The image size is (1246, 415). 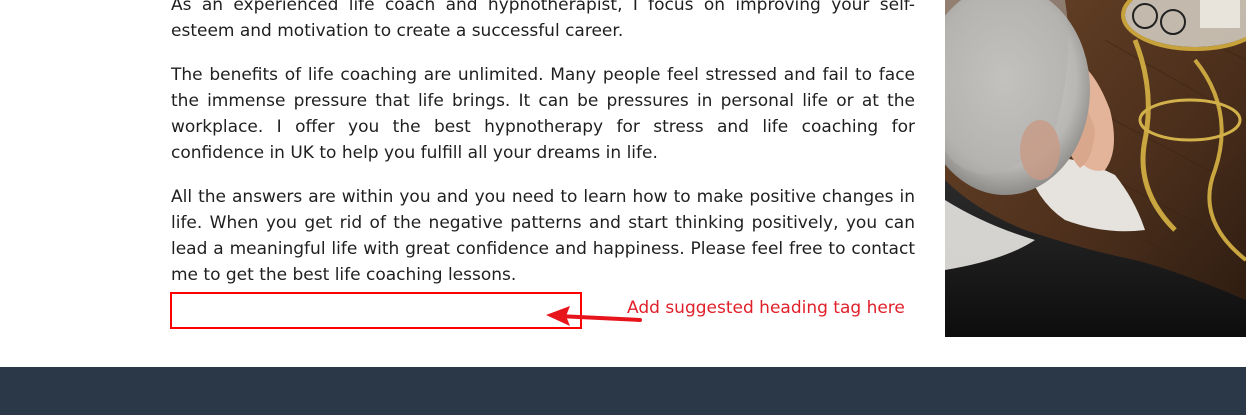 I want to click on annotation-label: Add suggested heading tag here, so click(x=766, y=308).